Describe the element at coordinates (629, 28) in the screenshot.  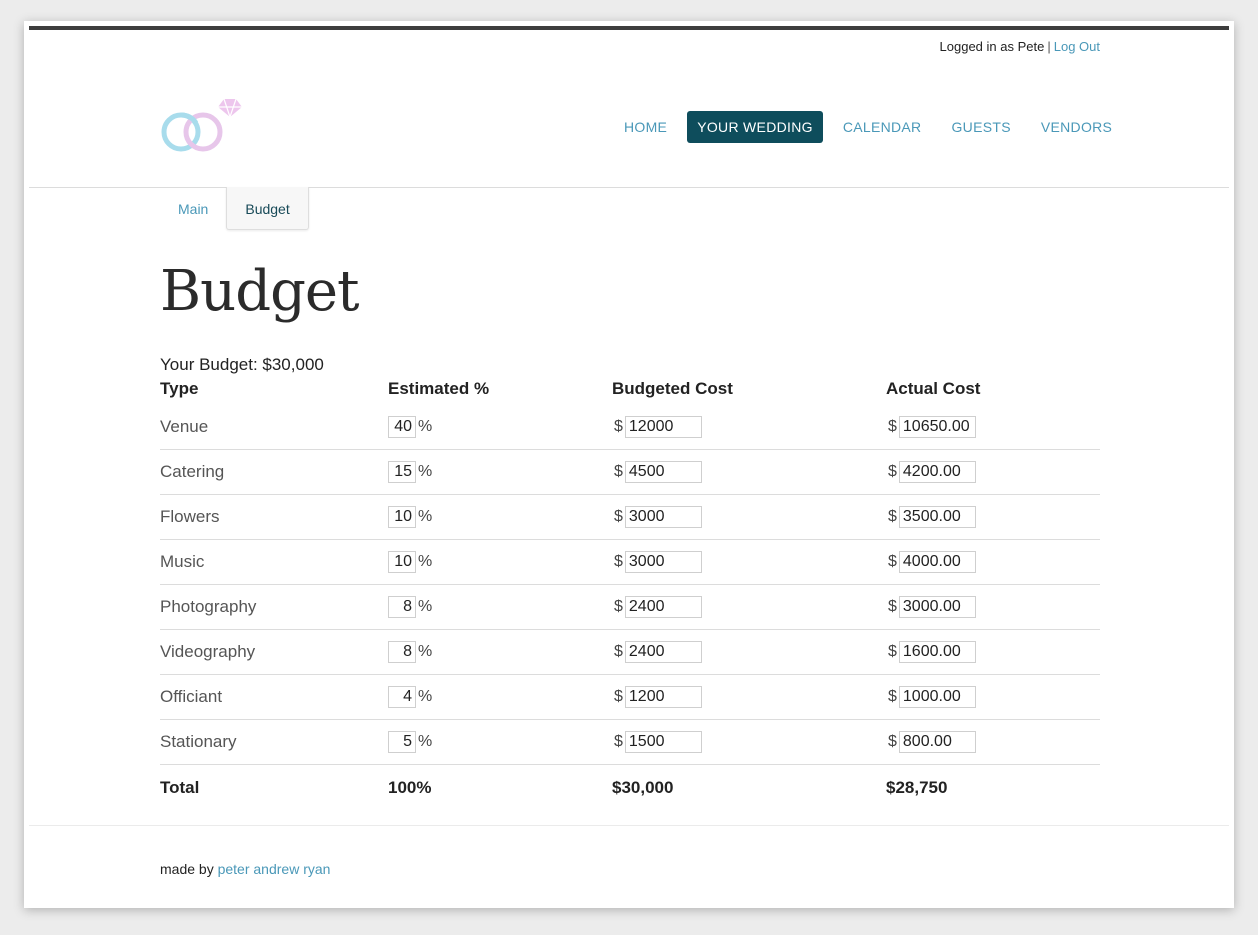
I see `top-bar` at that location.